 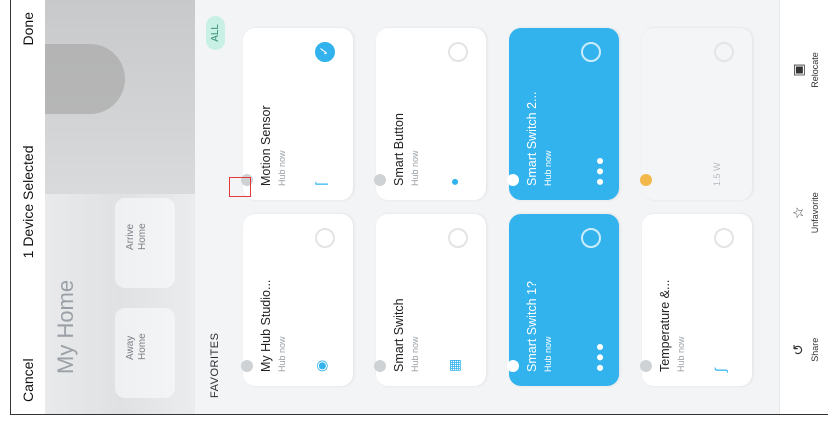 I want to click on relocate-icon: ▣, so click(x=798, y=70).